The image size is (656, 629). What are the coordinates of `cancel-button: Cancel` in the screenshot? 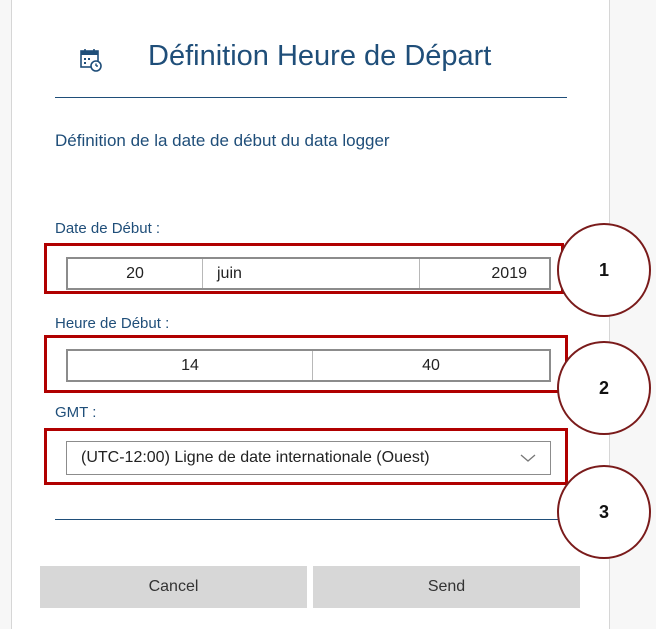 It's located at (173, 587).